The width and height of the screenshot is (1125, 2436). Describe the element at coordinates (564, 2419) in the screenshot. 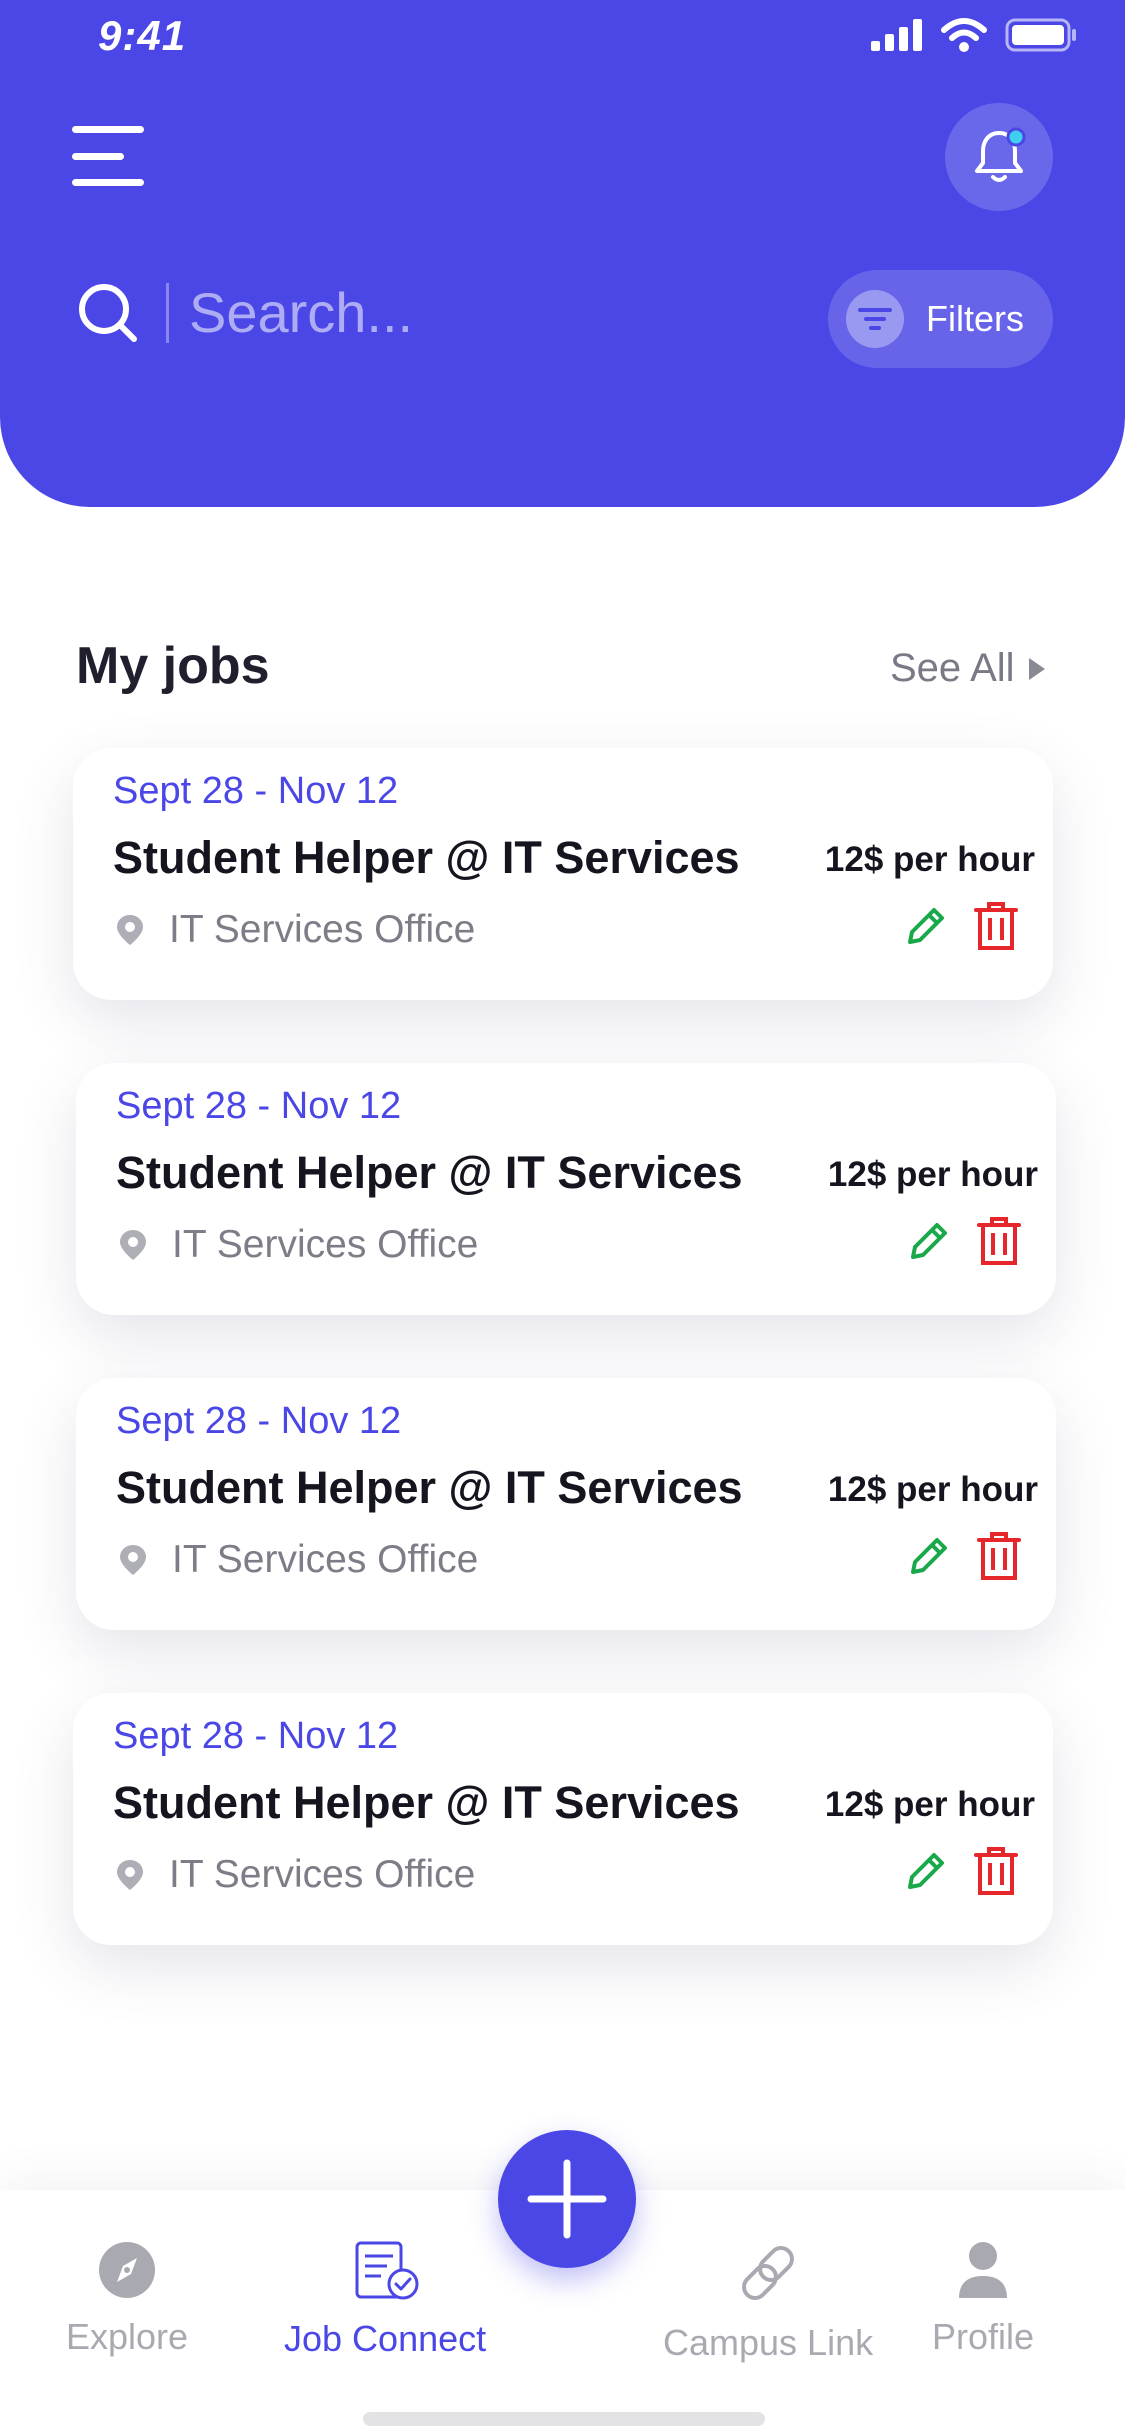

I see `home-indicator` at that location.